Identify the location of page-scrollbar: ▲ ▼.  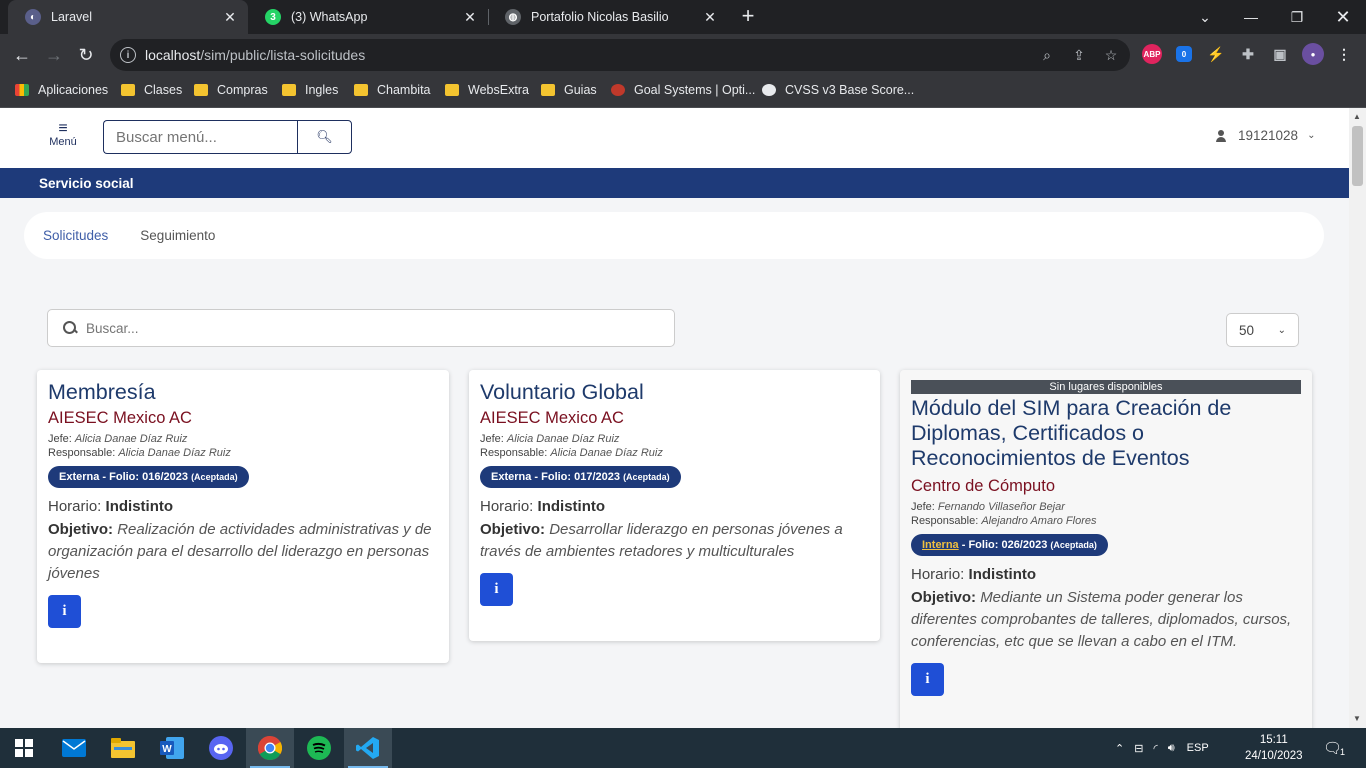
(1357, 418).